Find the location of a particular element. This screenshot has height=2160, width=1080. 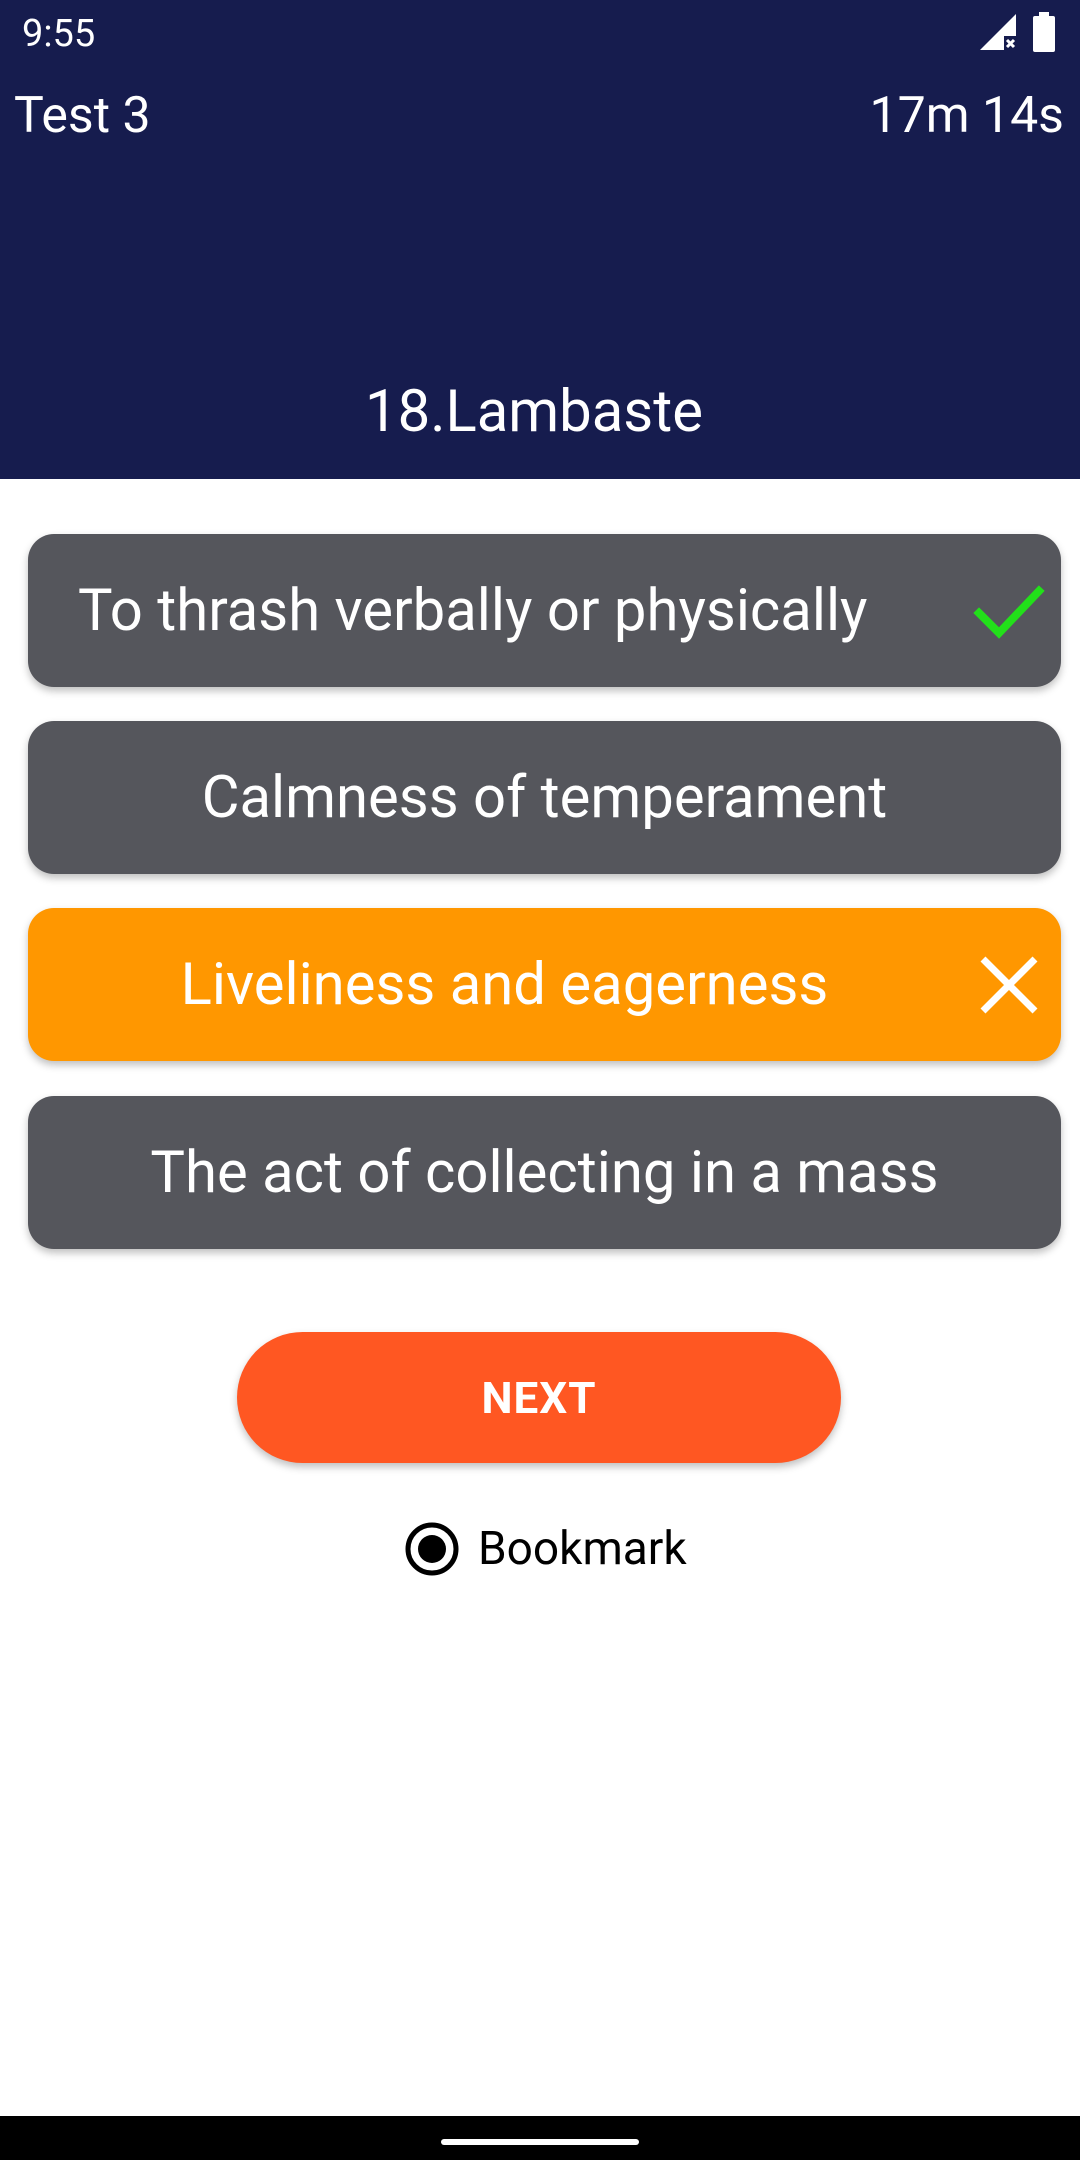

next-button: NEXT is located at coordinates (539, 1397).